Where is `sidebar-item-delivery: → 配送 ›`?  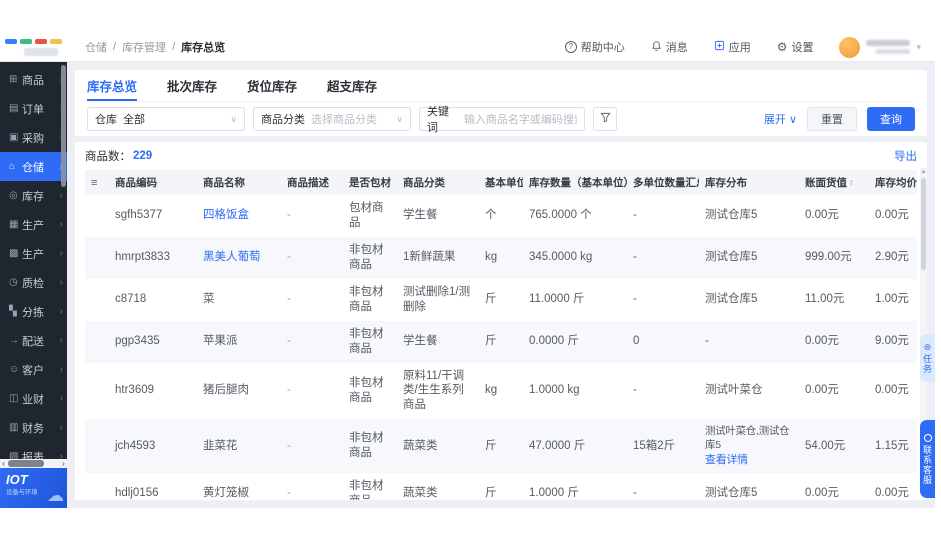
sidebar-item-delivery: → 配送 › is located at coordinates (33, 340).